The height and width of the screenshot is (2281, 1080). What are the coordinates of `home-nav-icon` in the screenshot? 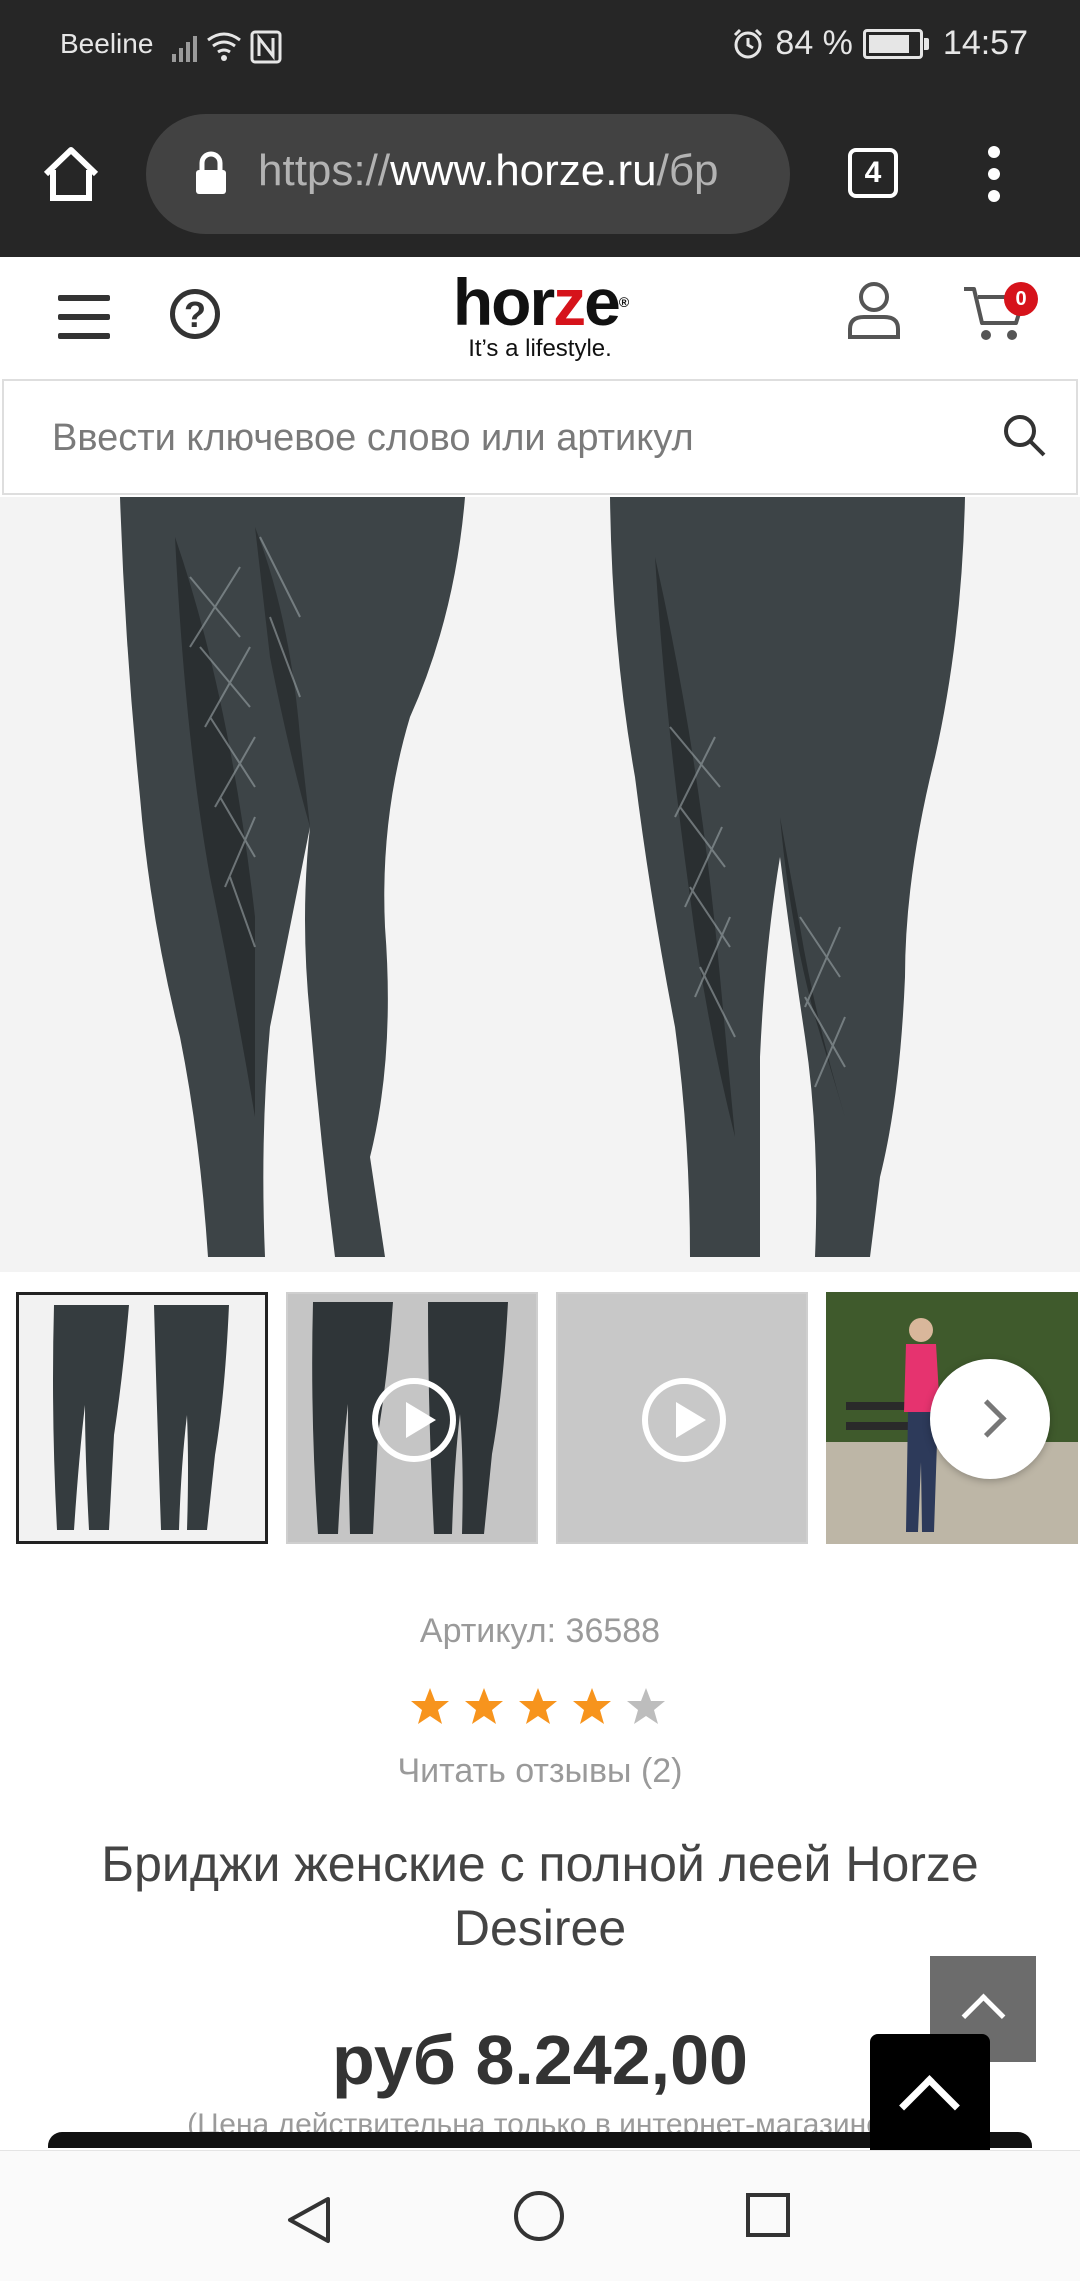 It's located at (539, 2216).